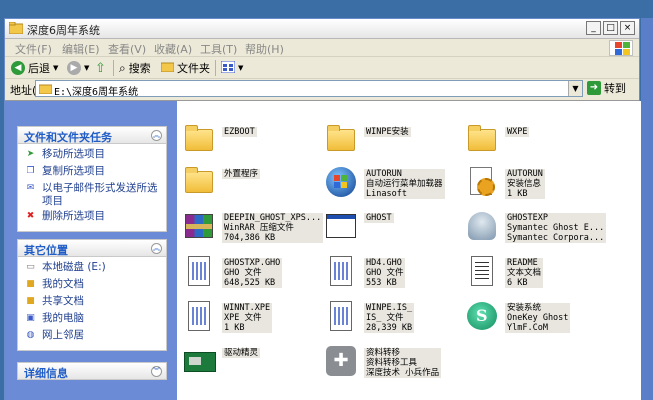 The image size is (653, 400). What do you see at coordinates (482, 182) in the screenshot?
I see `setup-info-icon` at bounding box center [482, 182].